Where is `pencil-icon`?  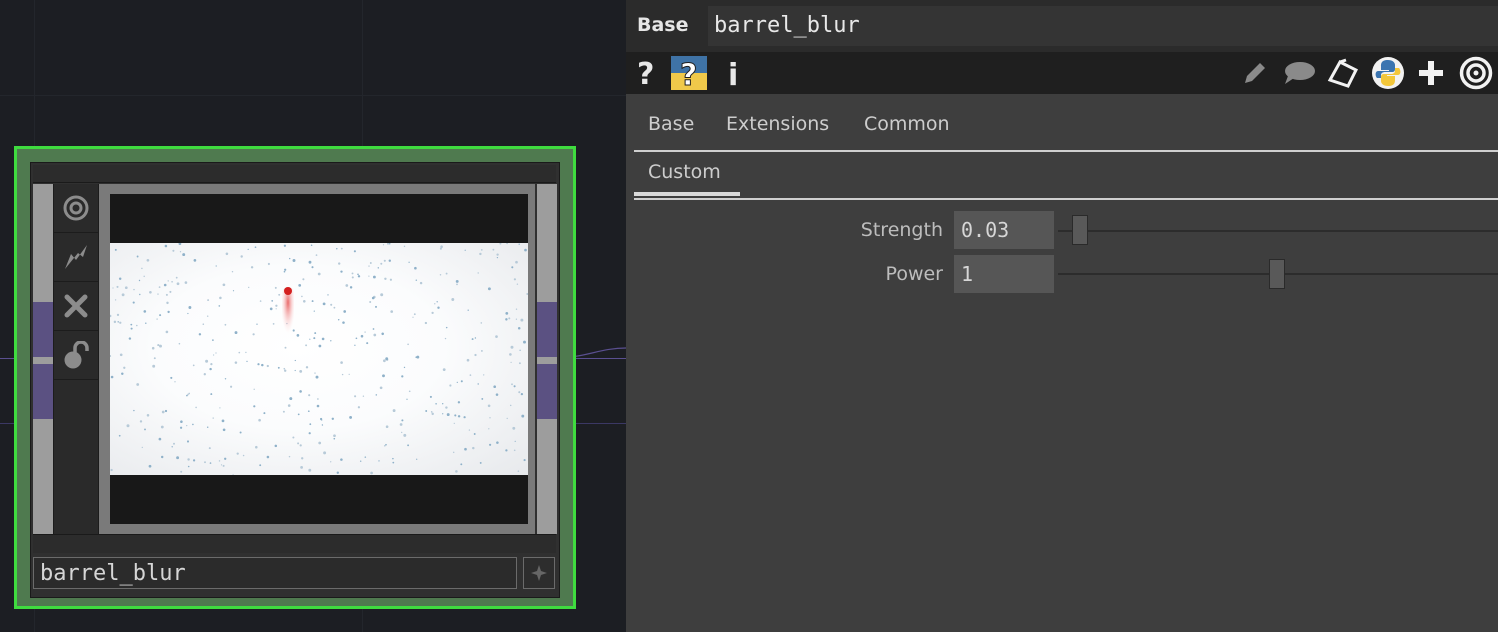 pencil-icon is located at coordinates (1255, 73).